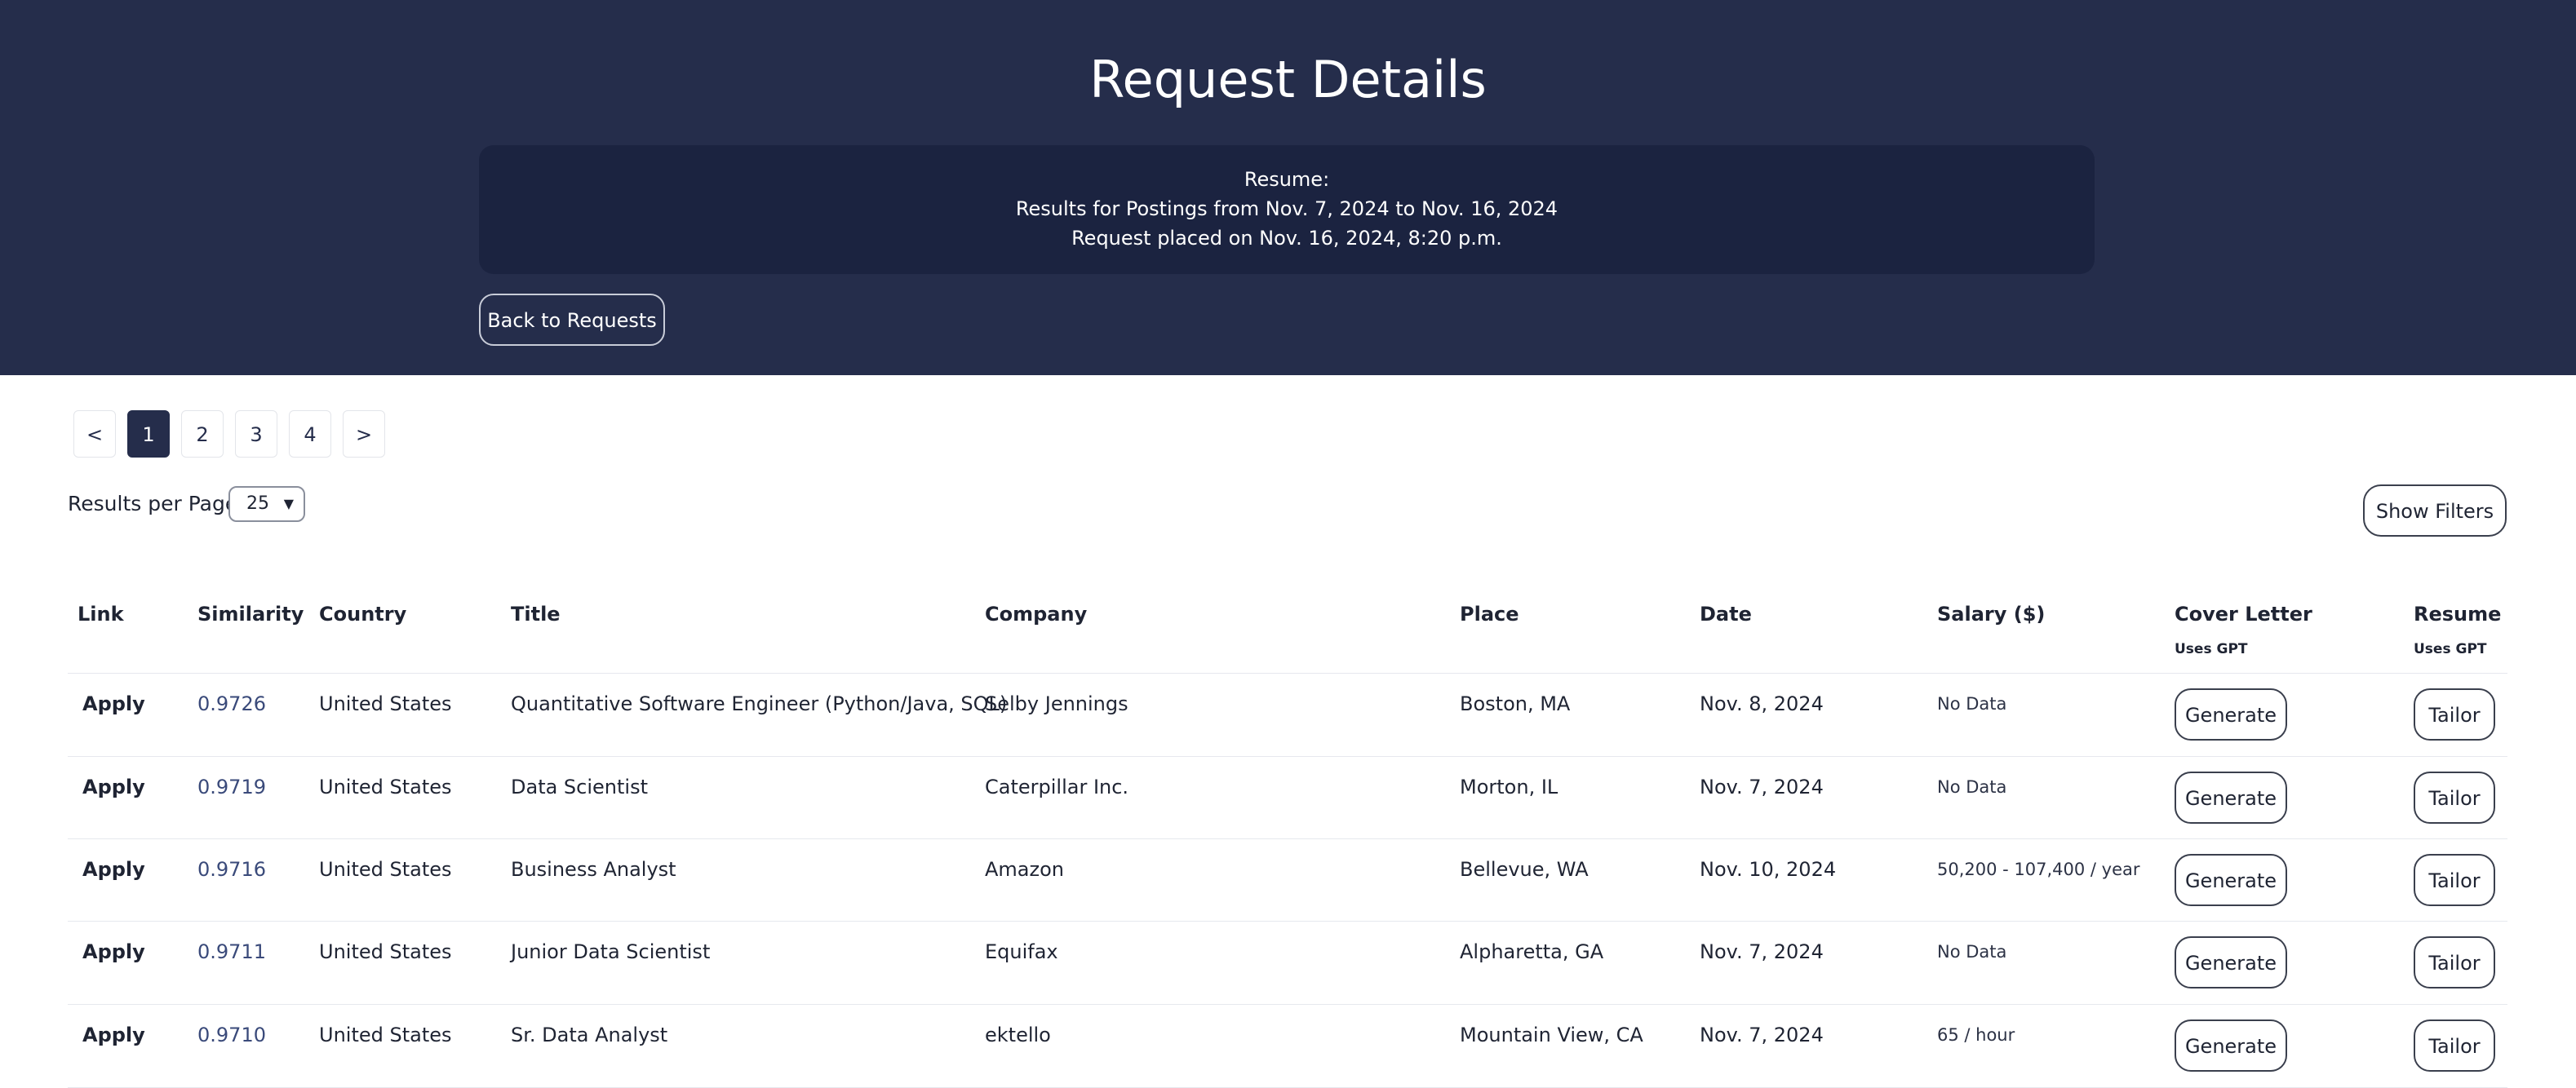  What do you see at coordinates (231, 703) in the screenshot?
I see `similarity-value: 0.9726` at bounding box center [231, 703].